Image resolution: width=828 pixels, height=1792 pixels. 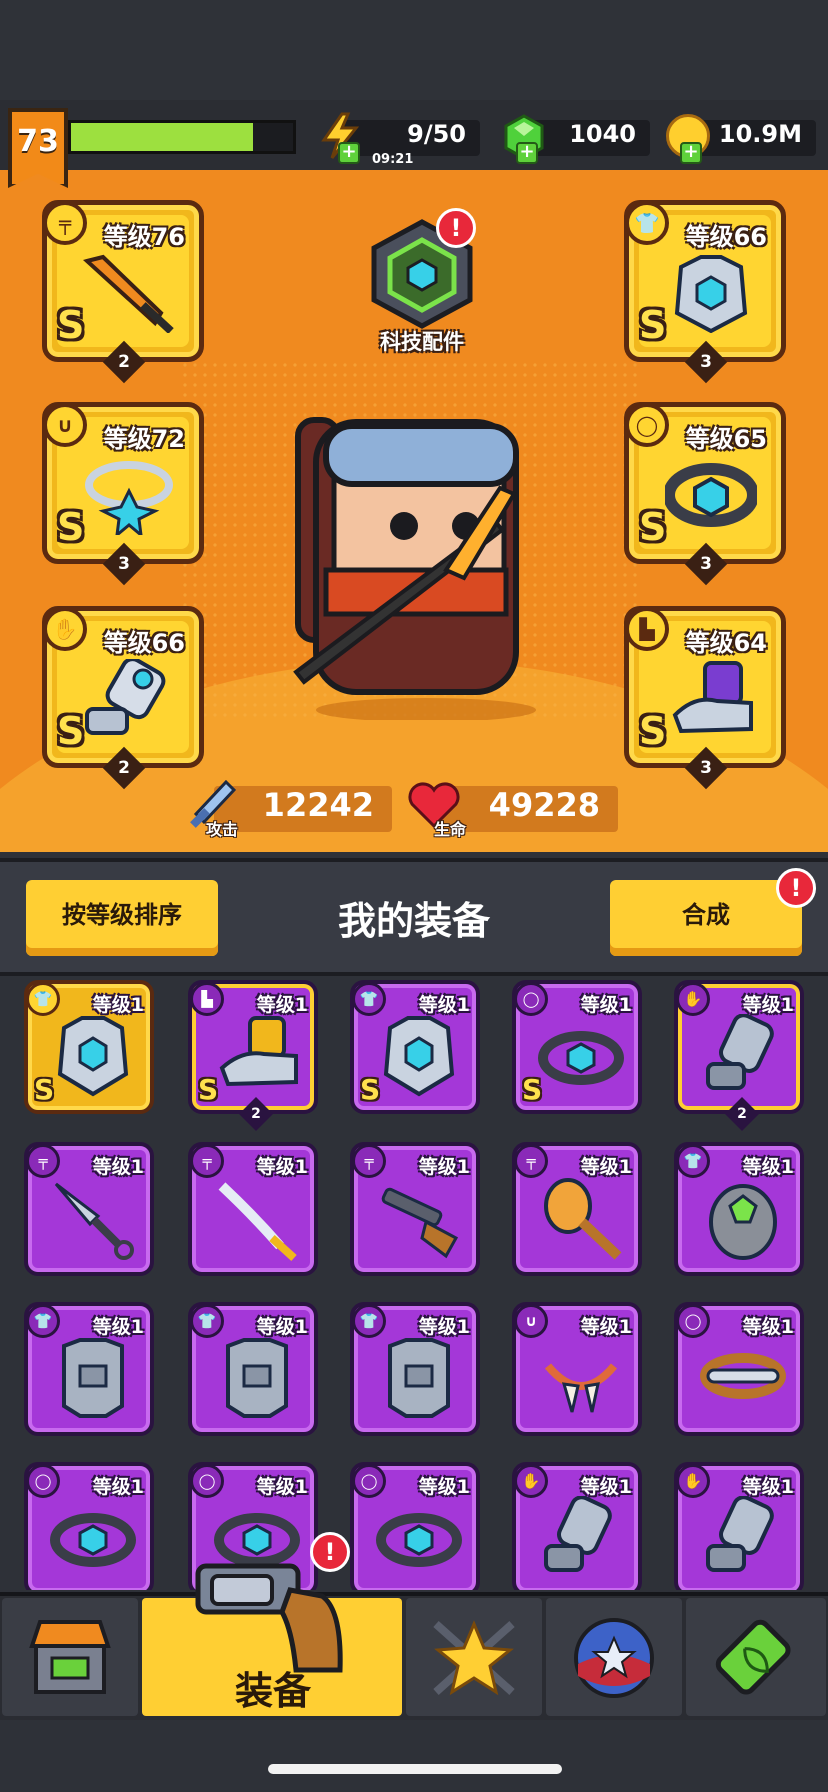 What do you see at coordinates (726, 643) in the screenshot?
I see `slot-level: 等级64` at bounding box center [726, 643].